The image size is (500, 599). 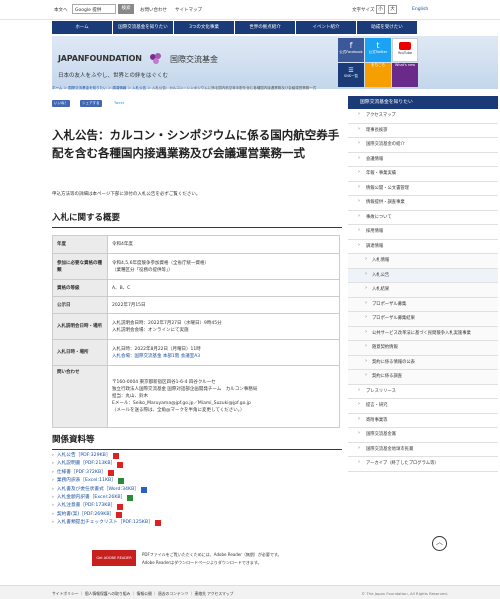 What do you see at coordinates (119, 103) in the screenshot?
I see `tweet-button: Tweet` at bounding box center [119, 103].